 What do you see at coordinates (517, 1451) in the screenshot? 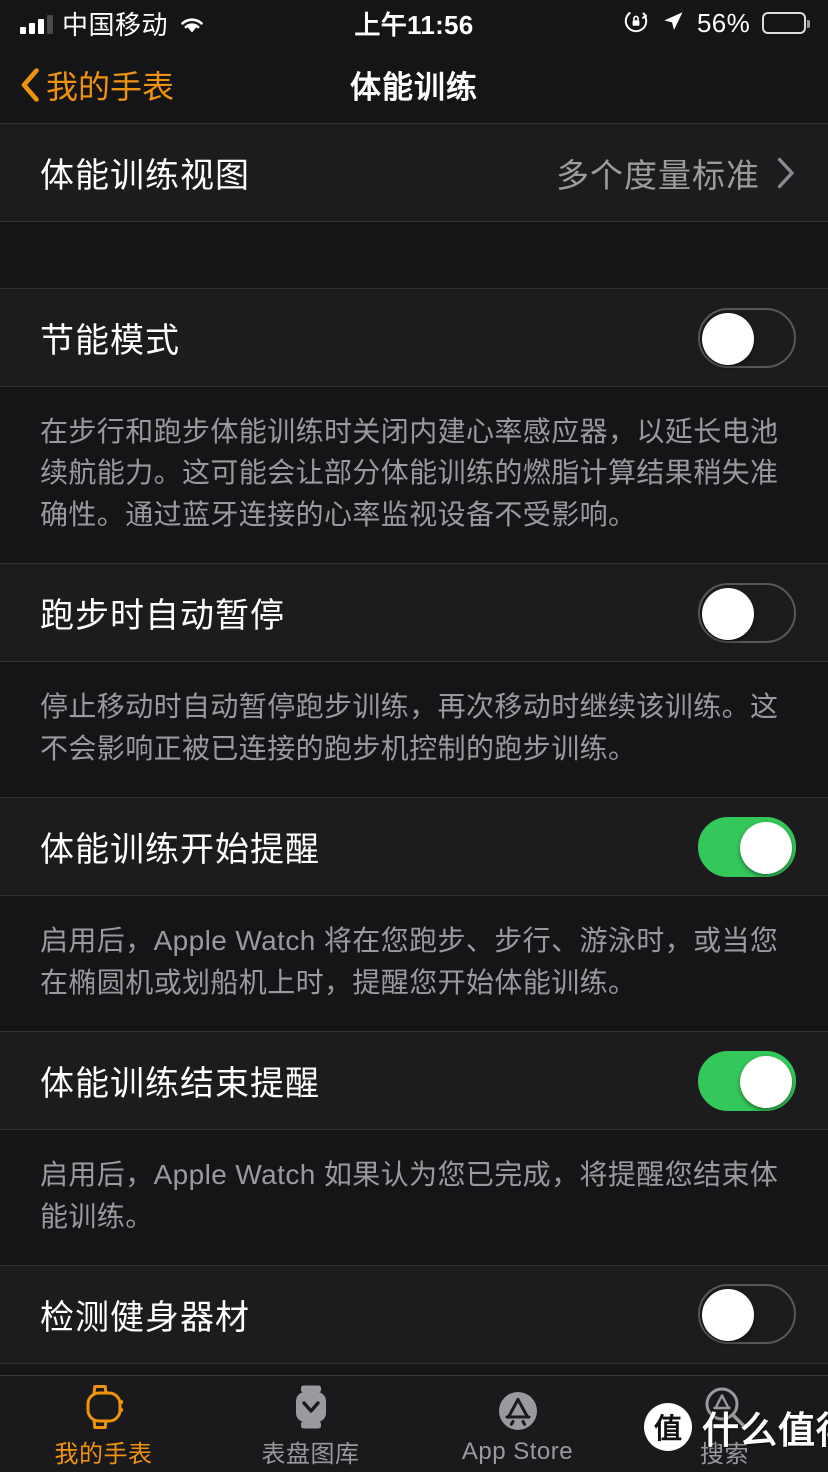
I see `tab-app-store-label: App Store` at bounding box center [517, 1451].